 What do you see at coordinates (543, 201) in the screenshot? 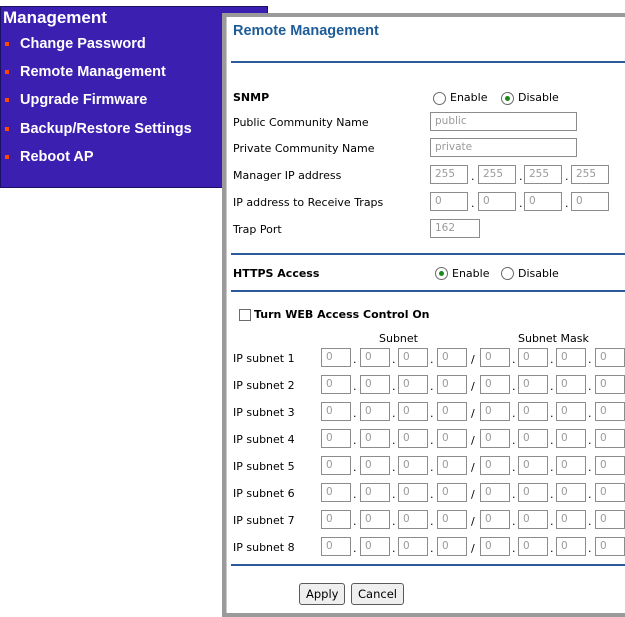
I see `traps-ip-octet-3: 0` at bounding box center [543, 201].